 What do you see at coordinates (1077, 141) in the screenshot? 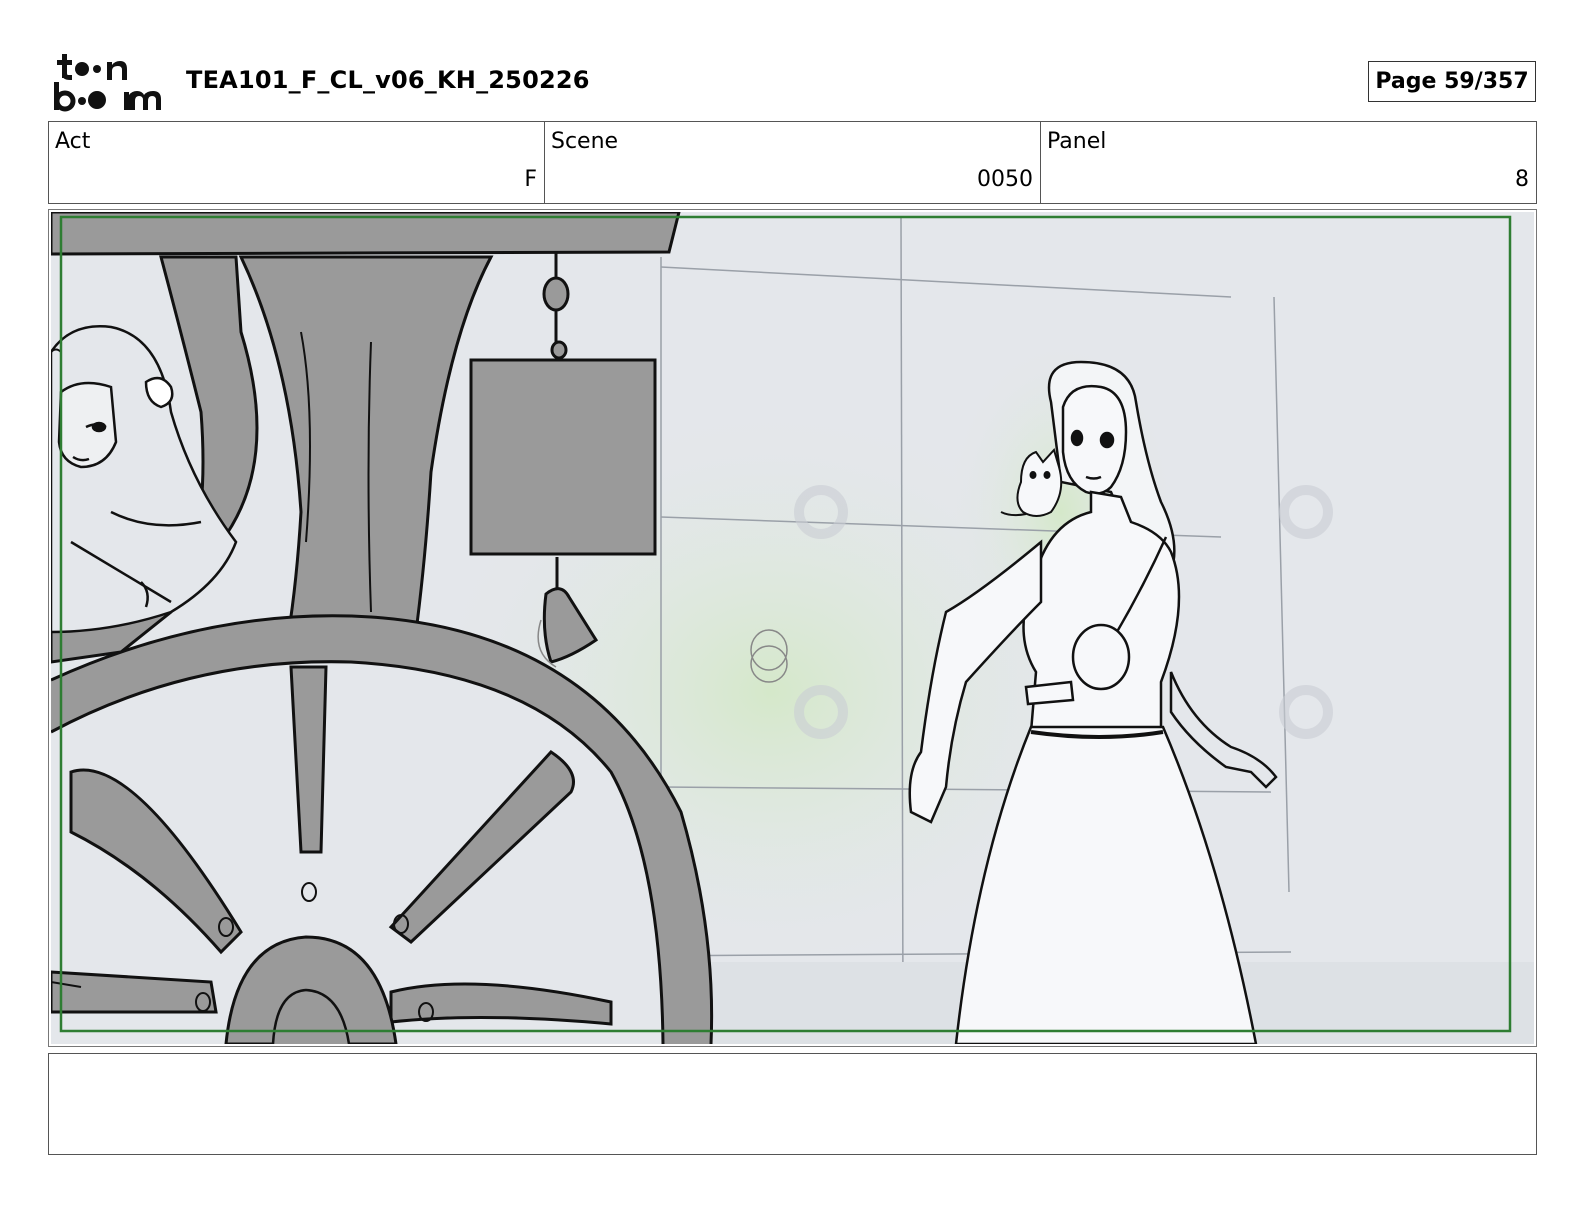
I see `panel-label: Panel` at bounding box center [1077, 141].